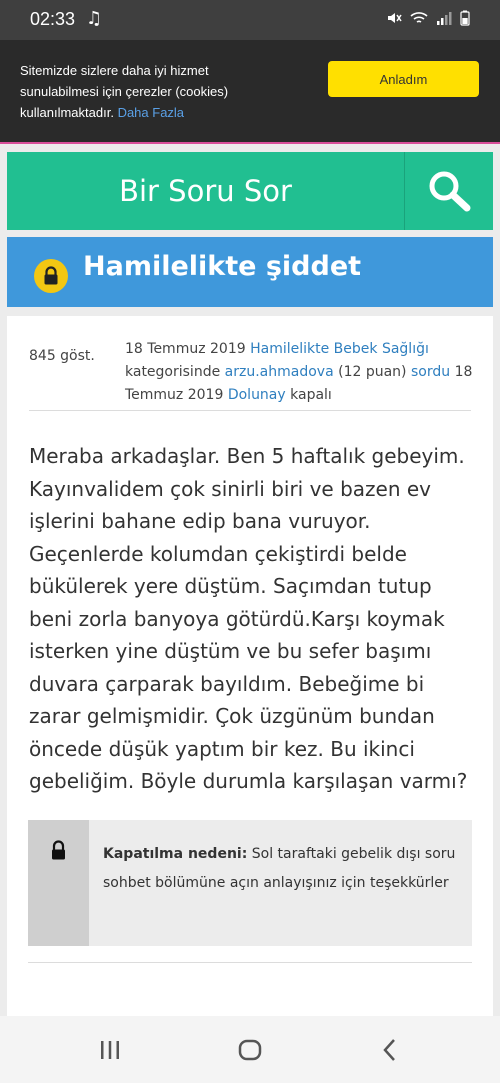  I want to click on mute-icon, so click(395, 18).